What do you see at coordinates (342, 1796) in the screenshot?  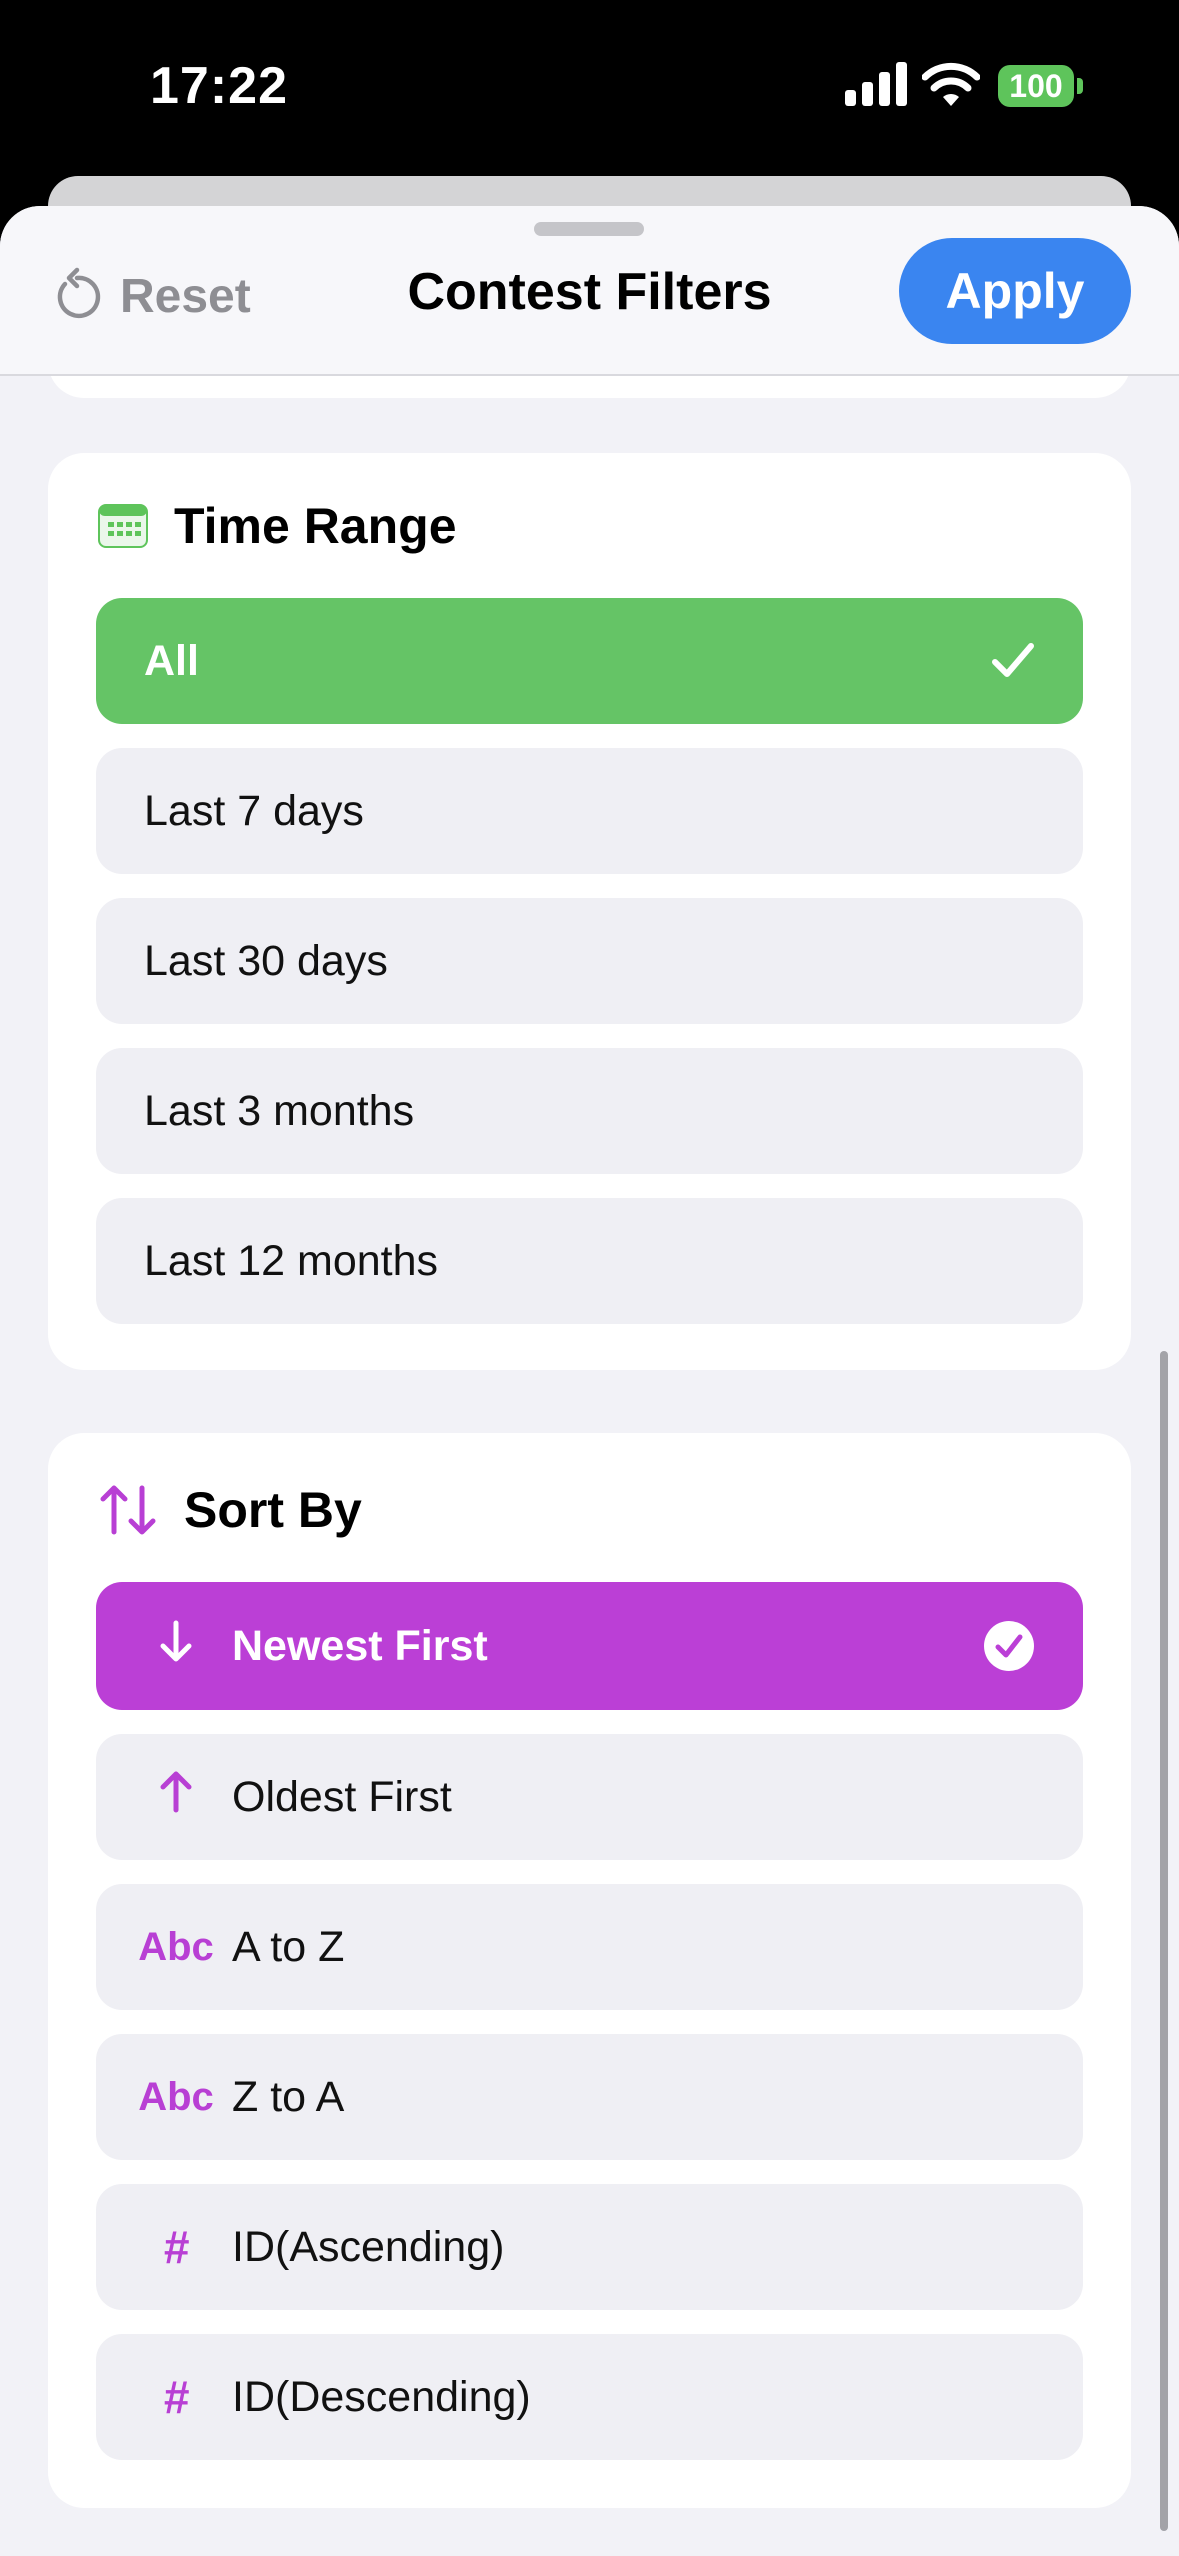 I see `sort-option-label: Oldest First` at bounding box center [342, 1796].